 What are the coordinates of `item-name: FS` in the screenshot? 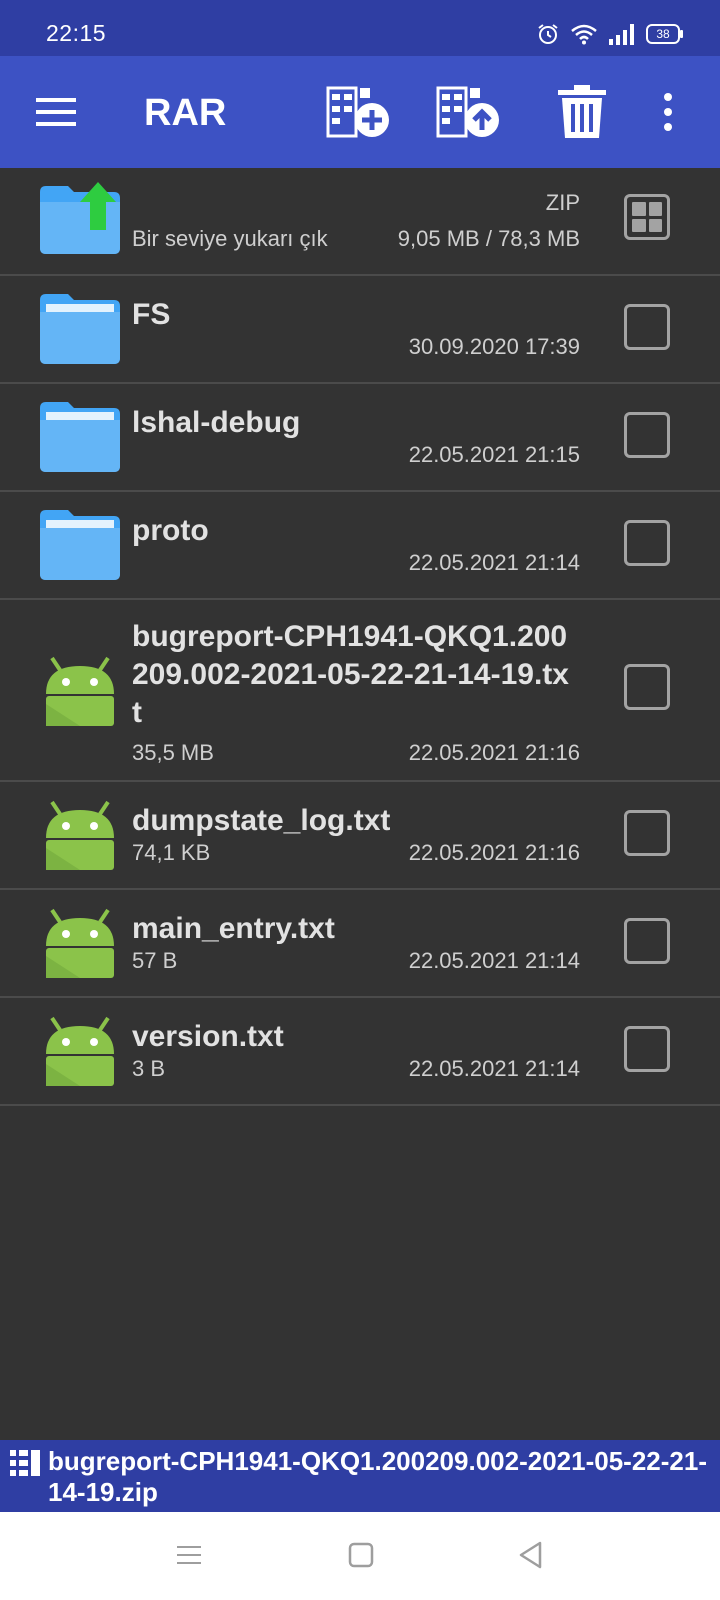 It's located at (151, 314).